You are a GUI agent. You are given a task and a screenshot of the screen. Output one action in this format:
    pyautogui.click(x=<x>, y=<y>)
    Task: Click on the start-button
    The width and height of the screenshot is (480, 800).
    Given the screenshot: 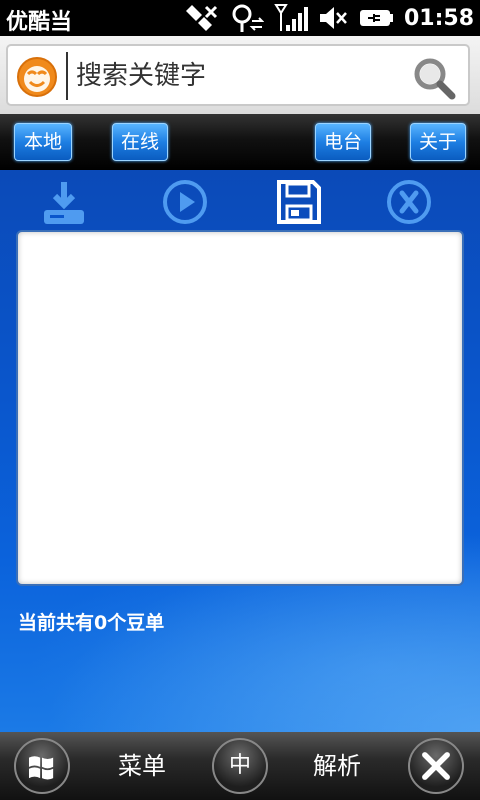 What is the action you would take?
    pyautogui.click(x=42, y=766)
    